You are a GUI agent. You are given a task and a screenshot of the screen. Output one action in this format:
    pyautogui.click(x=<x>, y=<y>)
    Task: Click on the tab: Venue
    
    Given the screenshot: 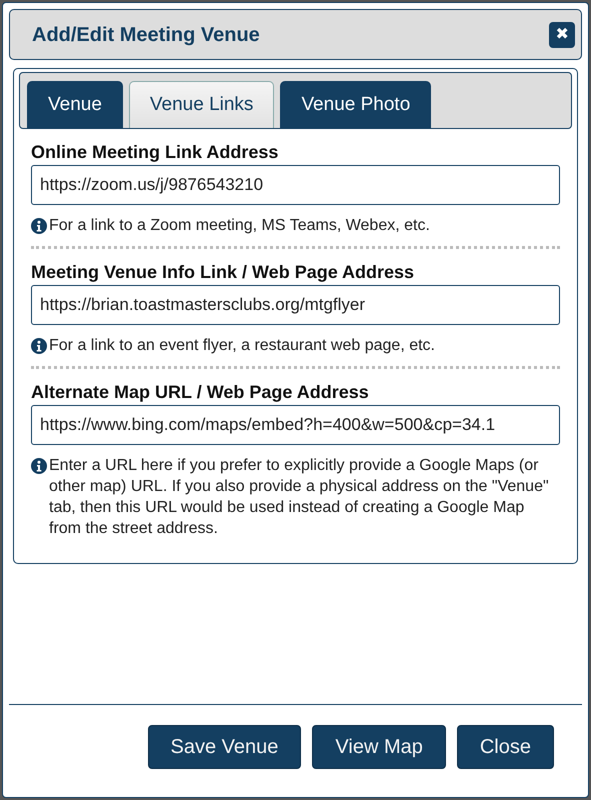 What is the action you would take?
    pyautogui.click(x=75, y=104)
    